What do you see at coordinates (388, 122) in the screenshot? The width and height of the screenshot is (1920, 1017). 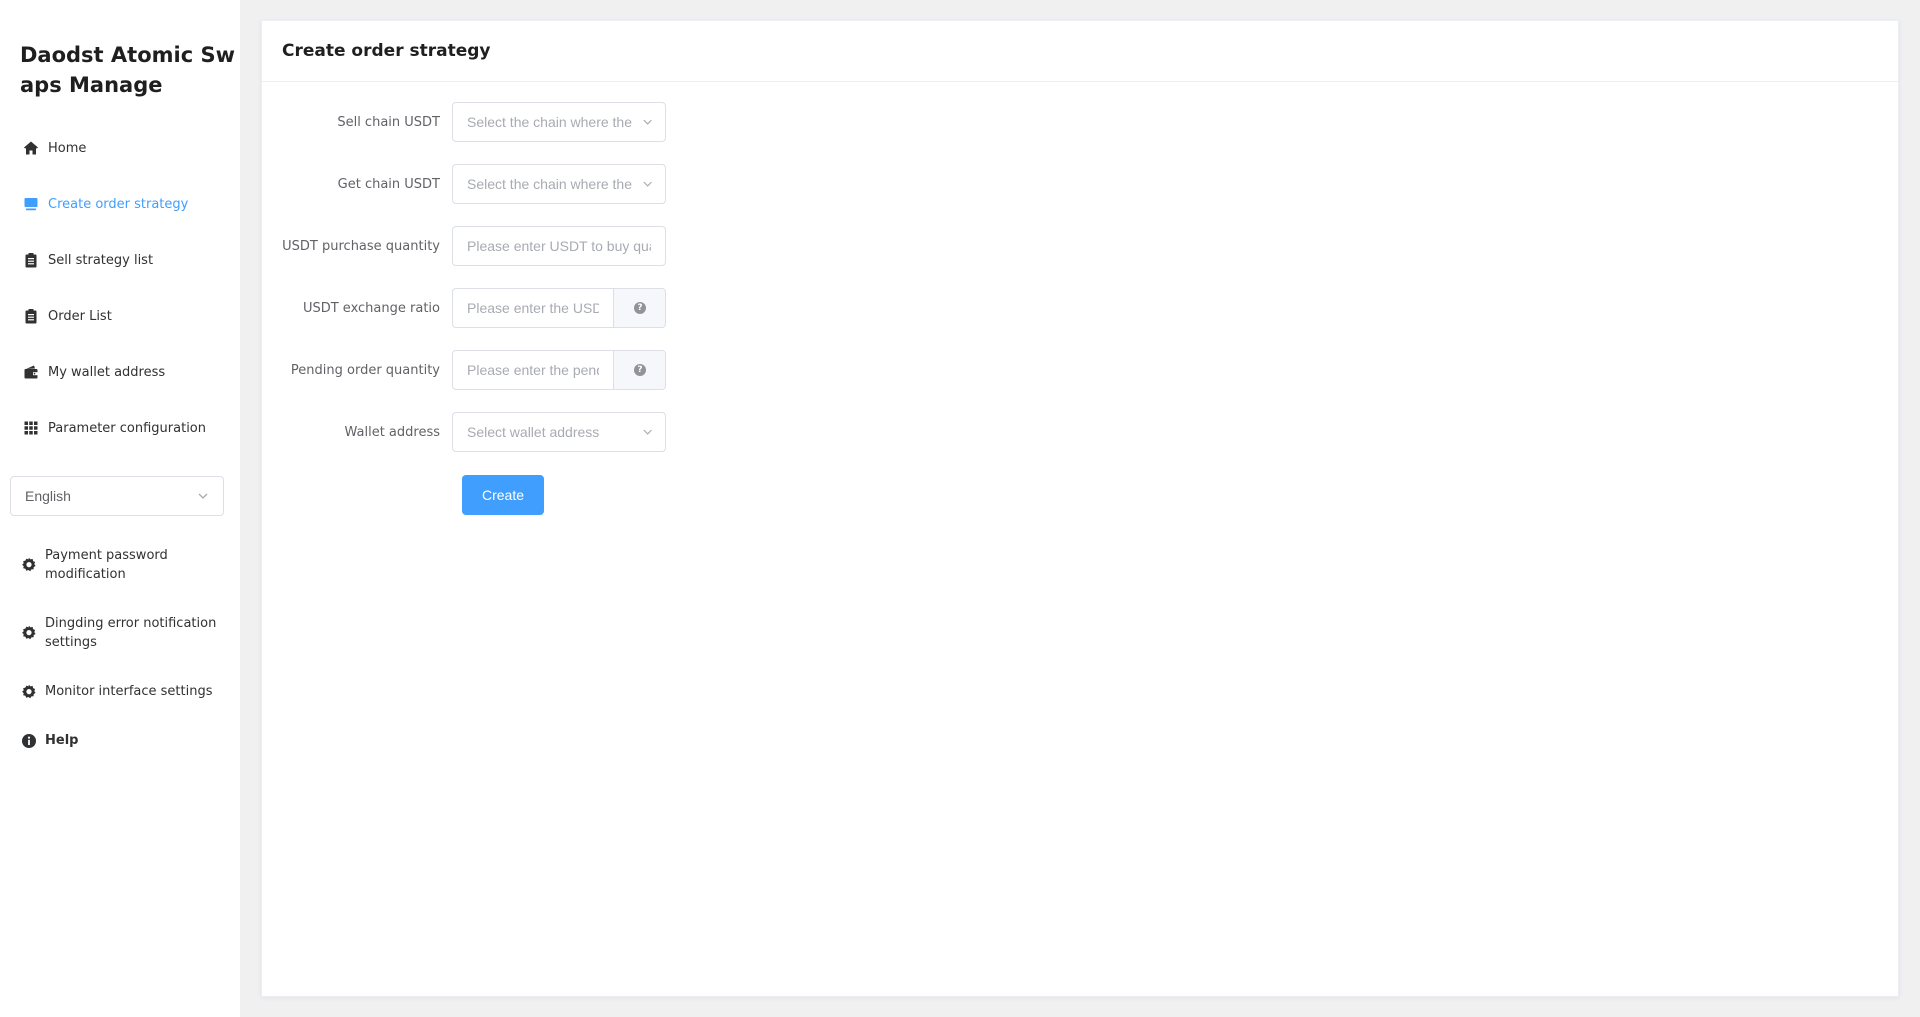 I see `sell-chain-label: Sell chain USDT` at bounding box center [388, 122].